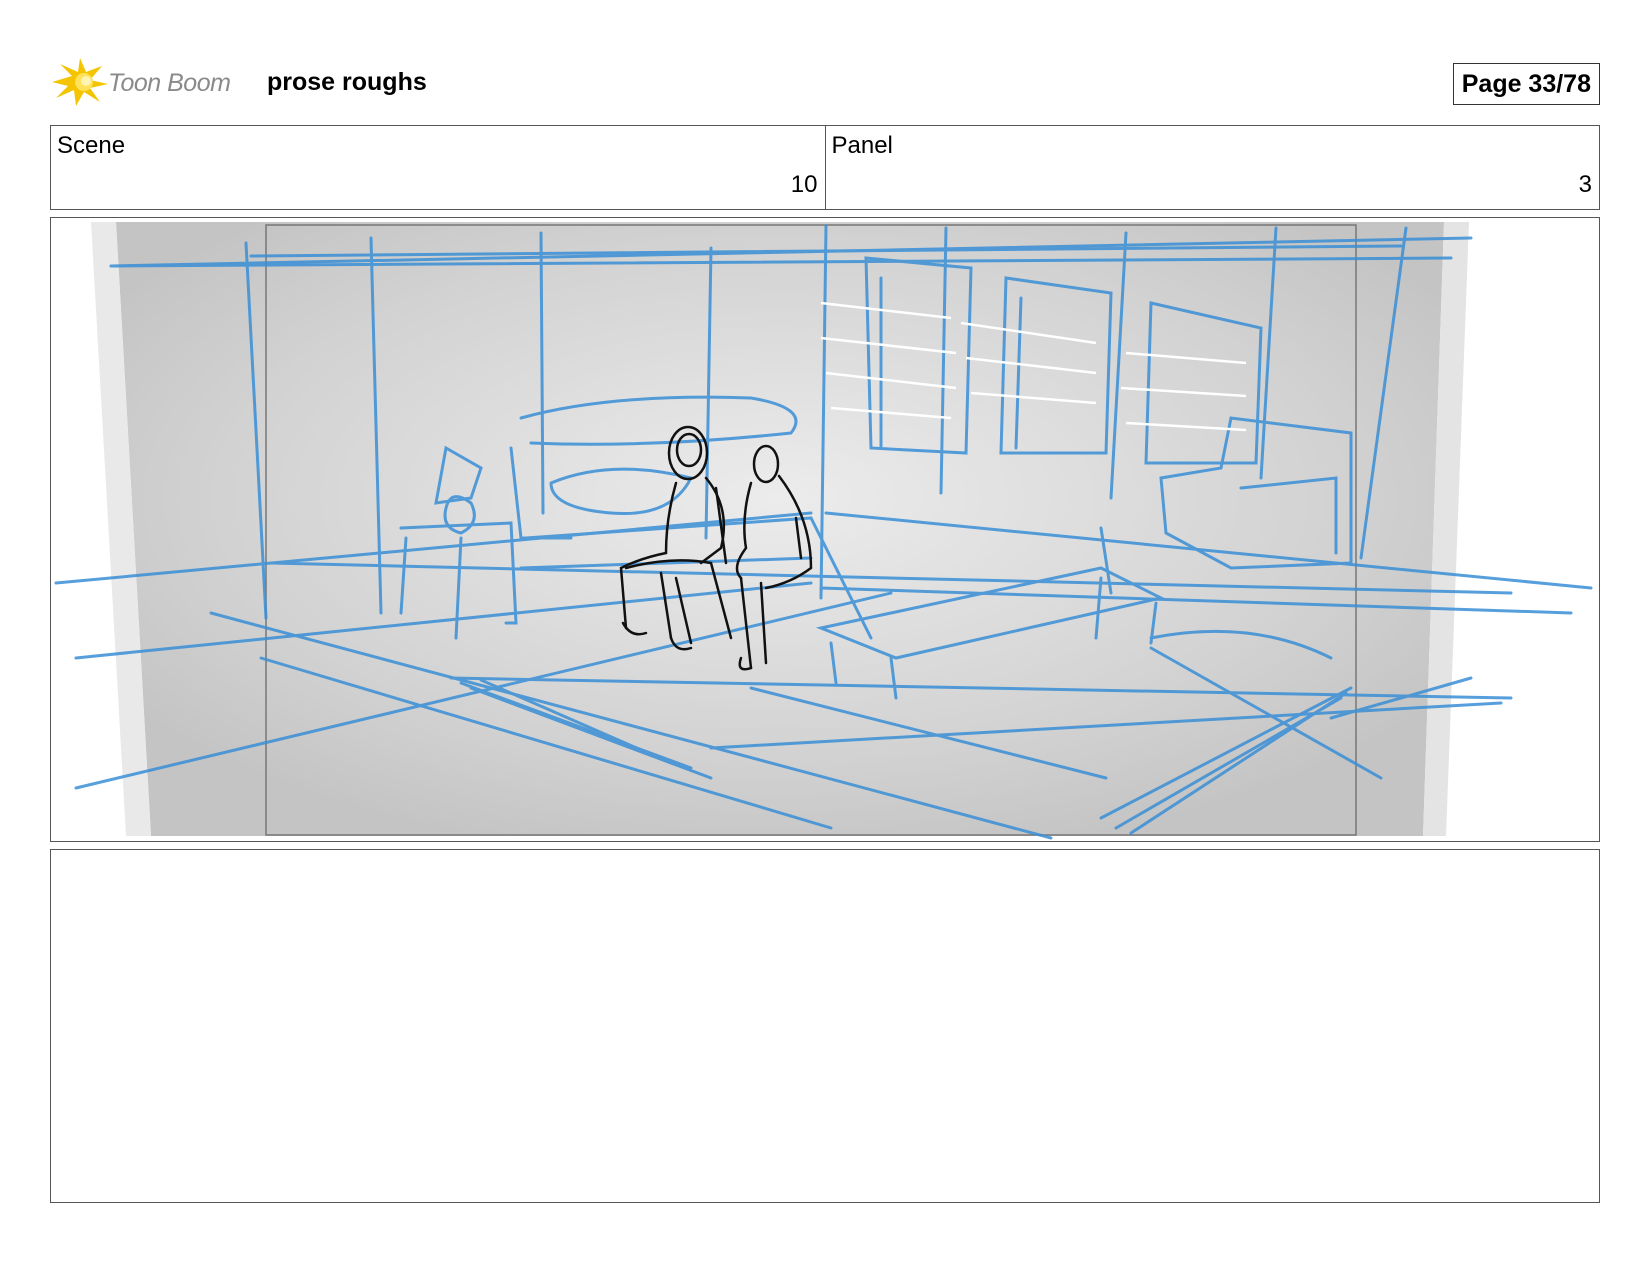 This screenshot has height=1275, width=1650. Describe the element at coordinates (804, 184) in the screenshot. I see `scene-number: 10` at that location.